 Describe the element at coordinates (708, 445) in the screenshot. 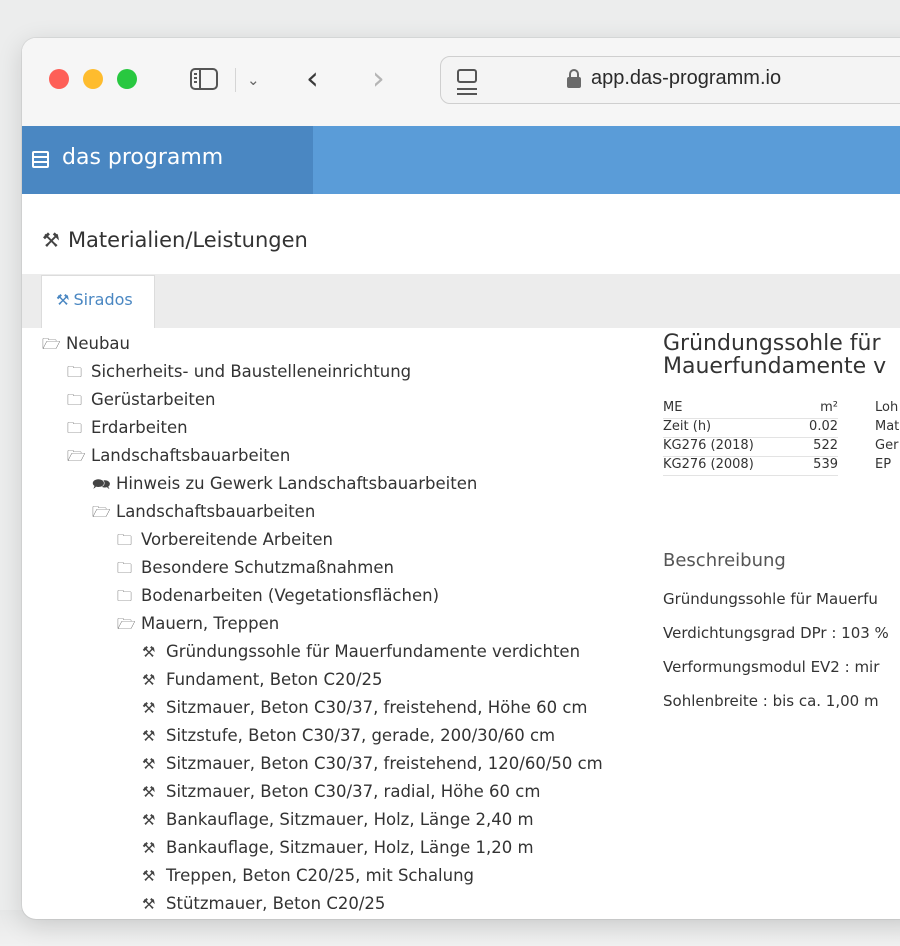

I see `table-key: KG276 (2018)` at that location.